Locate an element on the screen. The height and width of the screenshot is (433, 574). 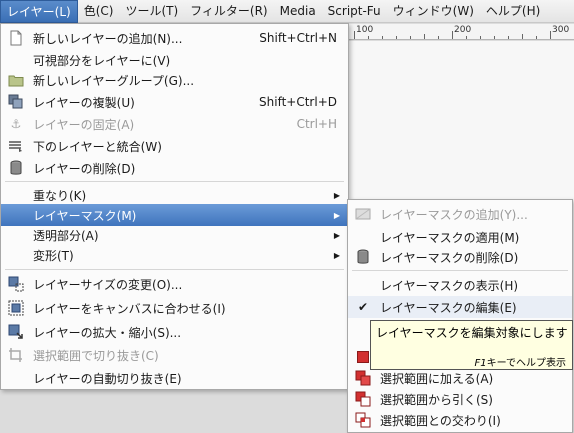
mask-to-selection-icon is located at coordinates (363, 357).